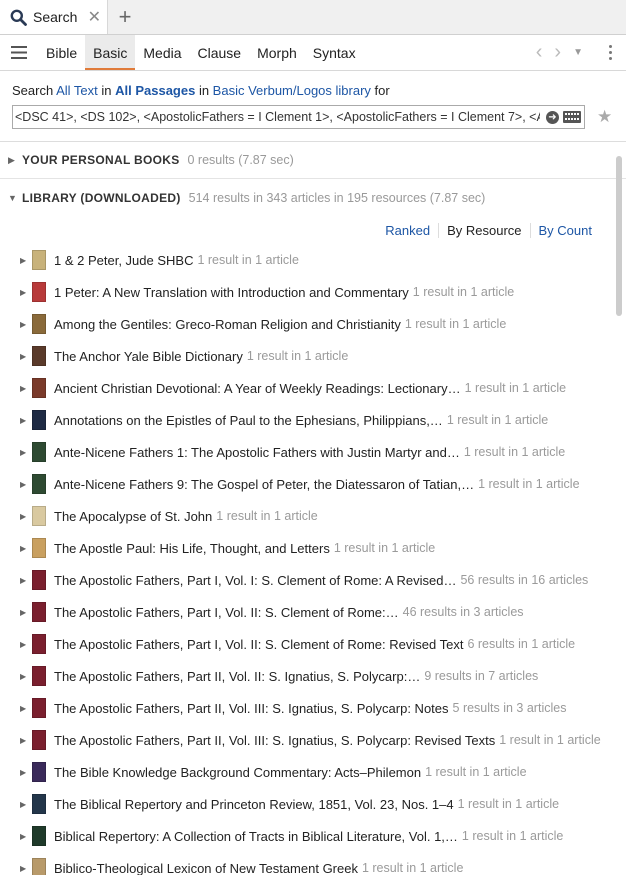 This screenshot has width=626, height=875. What do you see at coordinates (77, 90) in the screenshot?
I see `scope-link: All Text` at bounding box center [77, 90].